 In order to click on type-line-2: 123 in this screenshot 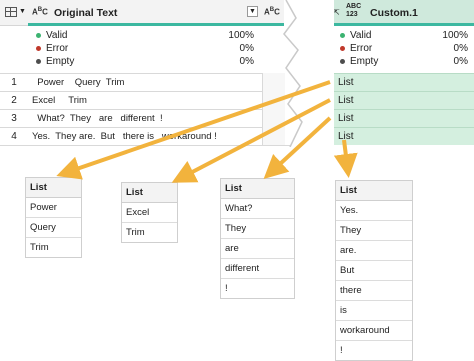, I will do `click(352, 14)`.